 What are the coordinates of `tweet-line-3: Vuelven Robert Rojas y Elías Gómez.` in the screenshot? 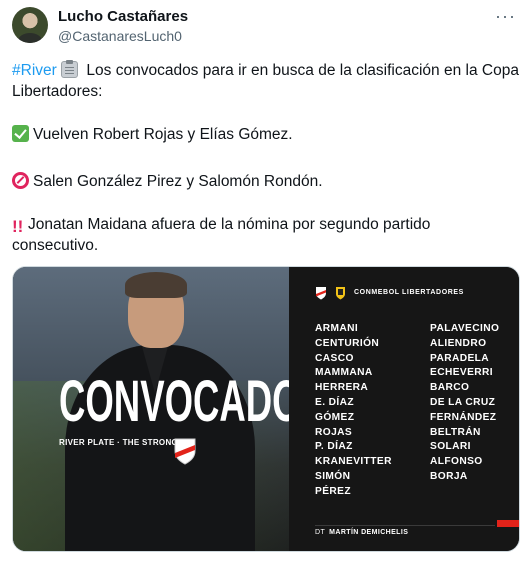 It's located at (152, 134).